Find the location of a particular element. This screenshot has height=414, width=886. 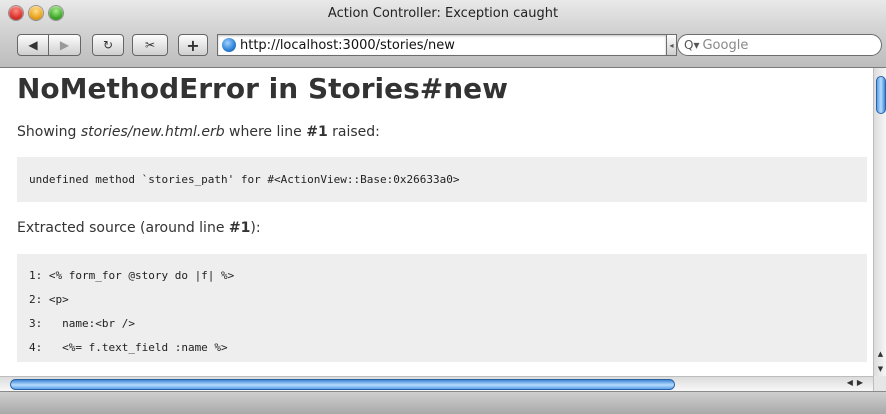

scroll-up-icon: ▲ is located at coordinates (880, 354).